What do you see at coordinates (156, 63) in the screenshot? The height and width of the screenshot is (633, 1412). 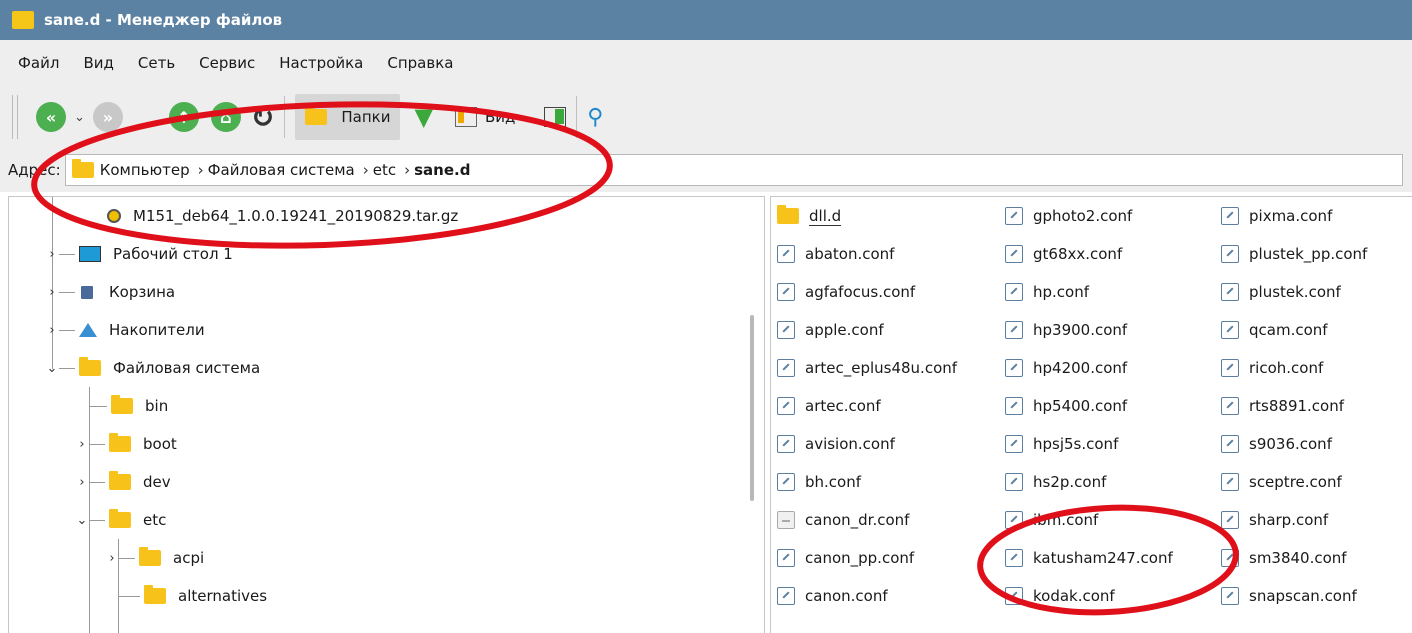 I see `menu-network: Сеть` at bounding box center [156, 63].